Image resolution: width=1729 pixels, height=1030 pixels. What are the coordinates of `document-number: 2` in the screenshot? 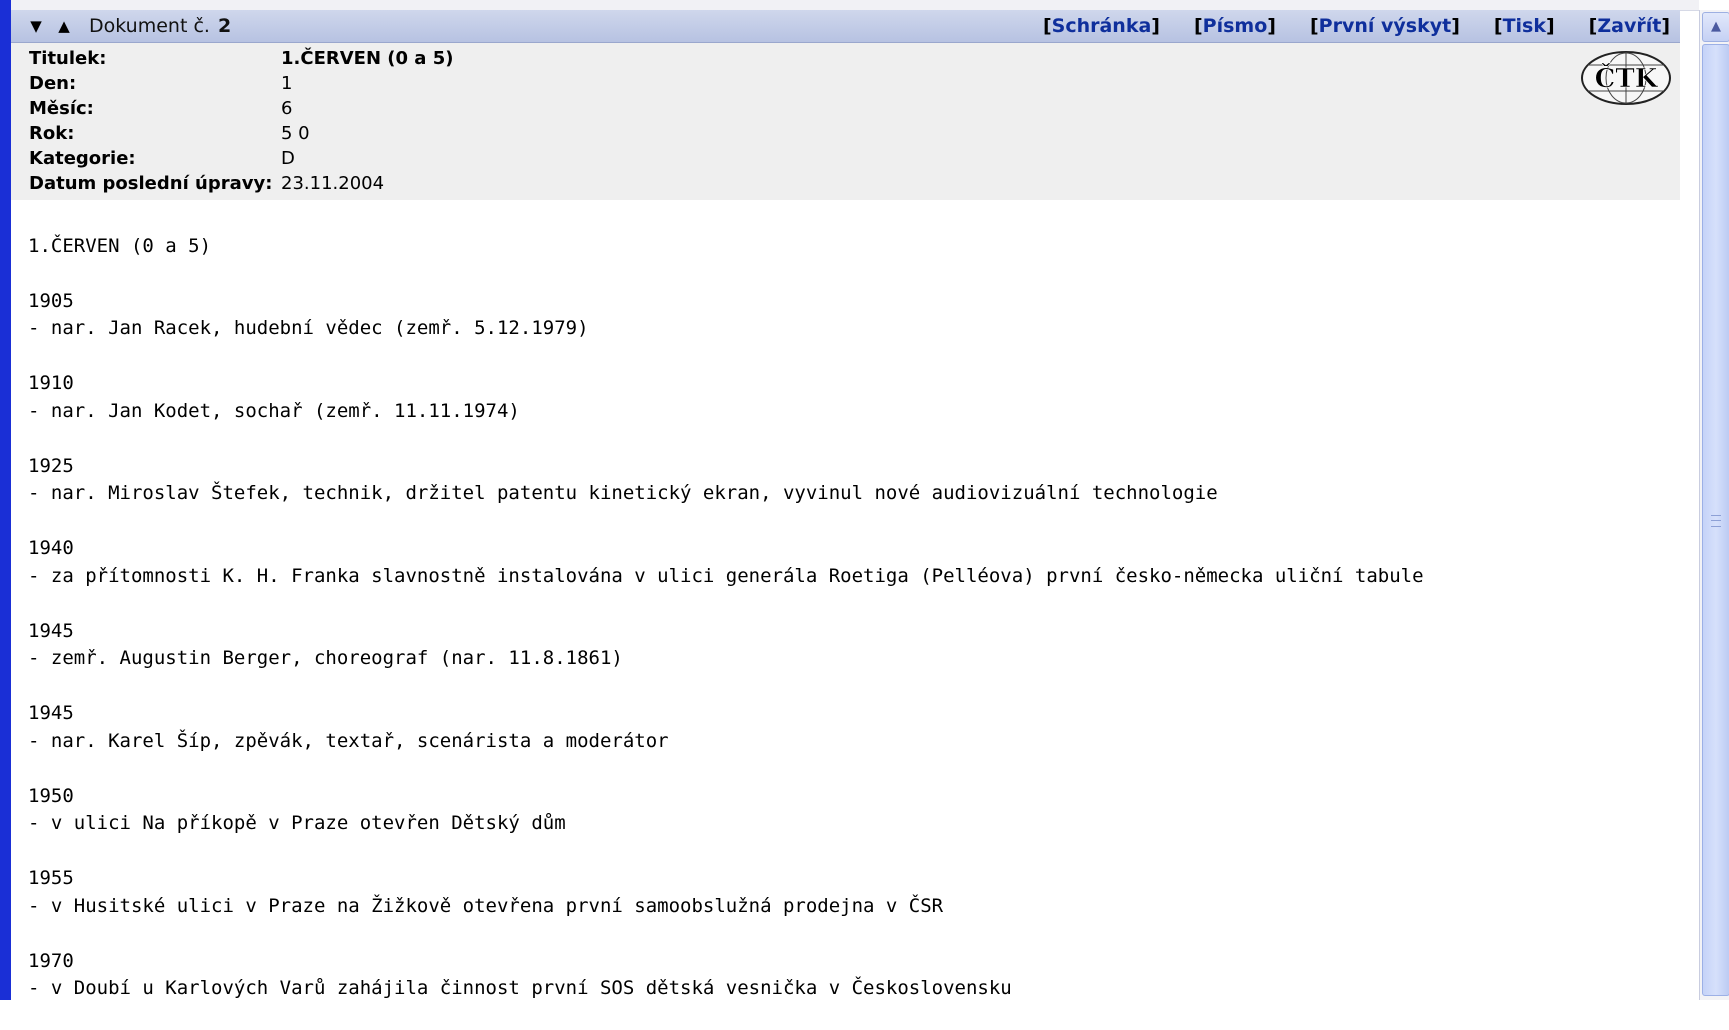 It's located at (224, 26).